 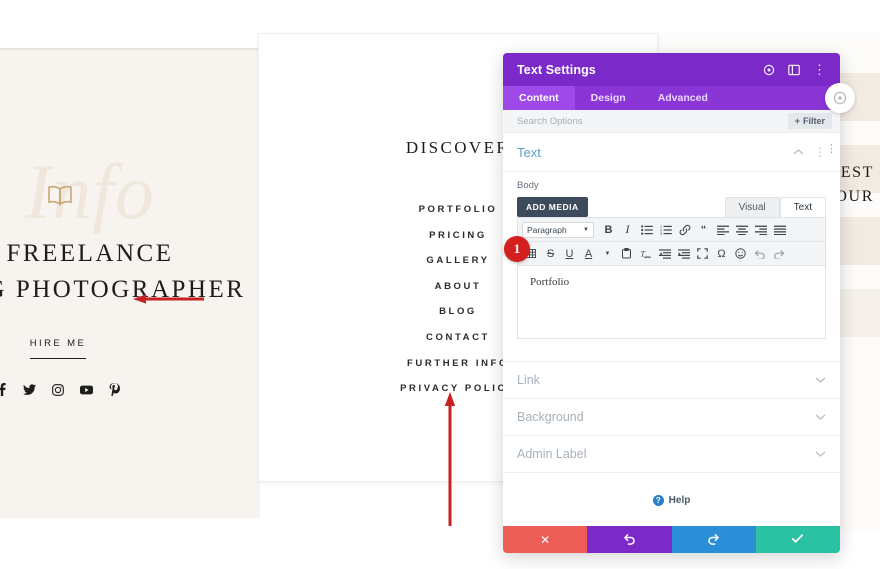 I want to click on tab-content: Content, so click(x=539, y=98).